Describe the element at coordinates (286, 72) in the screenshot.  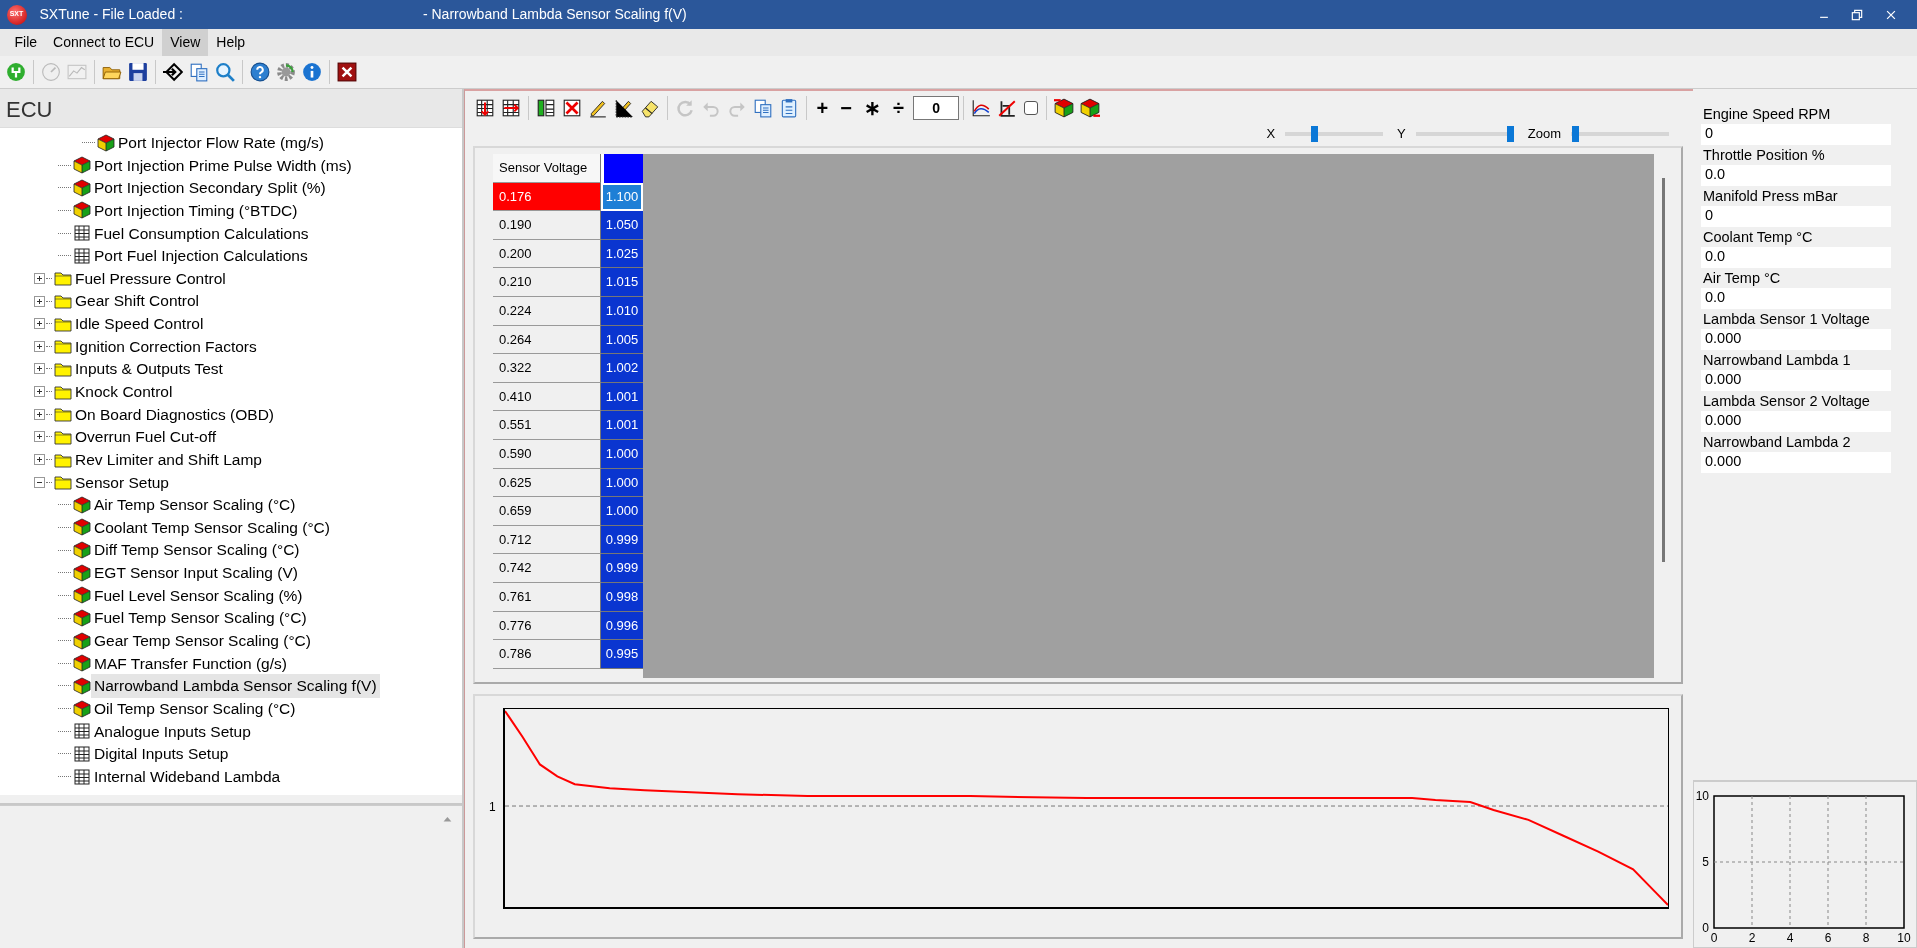
I see `gear-icon` at that location.